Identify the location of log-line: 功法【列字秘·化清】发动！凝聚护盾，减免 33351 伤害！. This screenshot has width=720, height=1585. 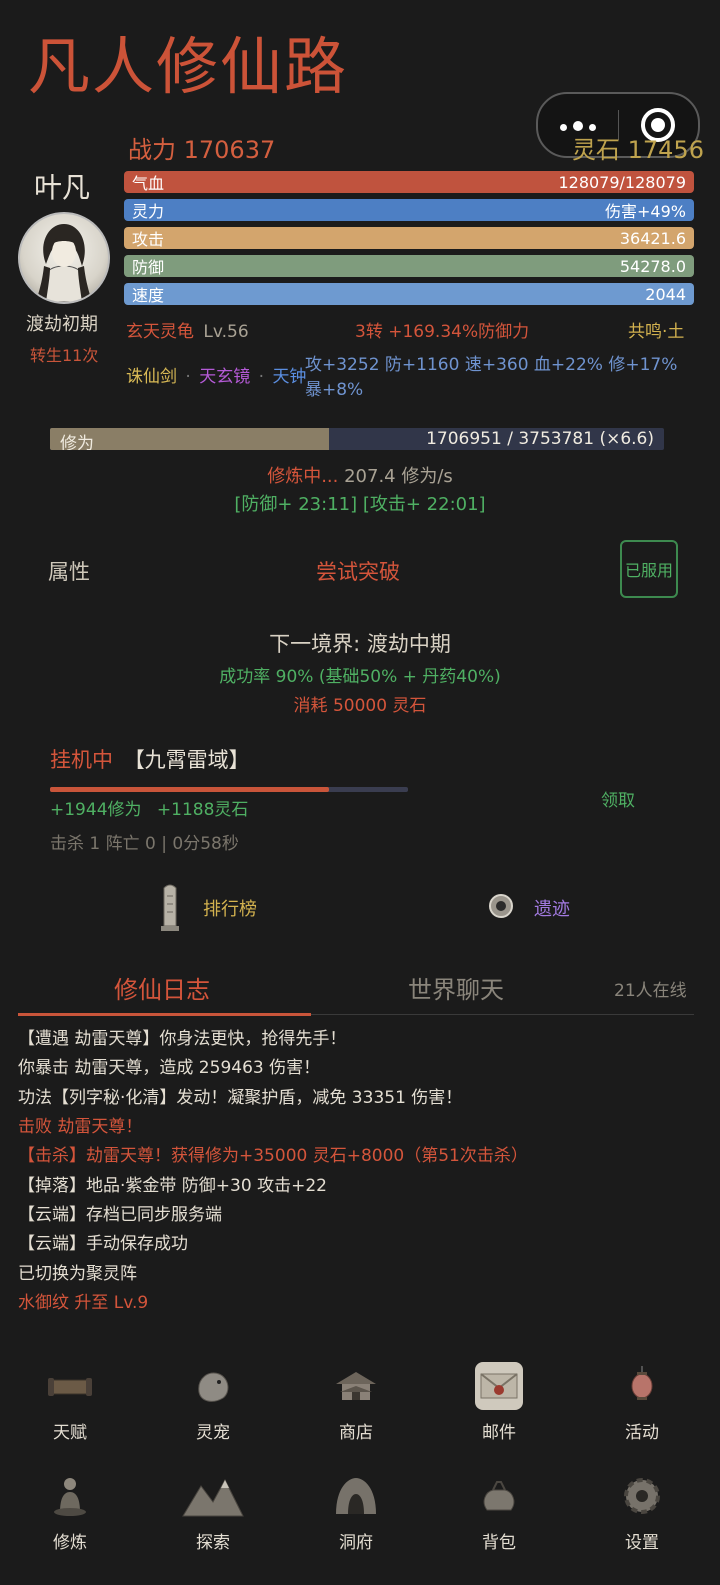
(240, 1095).